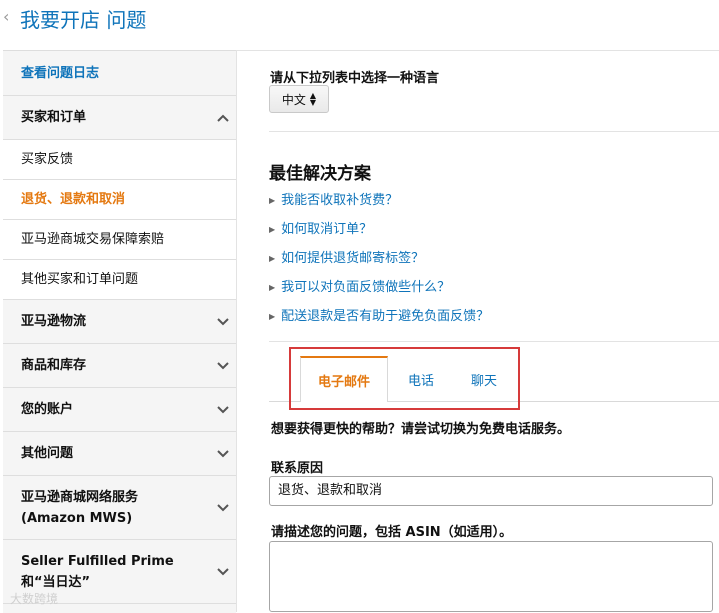 This screenshot has width=719, height=613. What do you see at coordinates (119, 508) in the screenshot?
I see `sidebar-item-amazon-mws: 亚马逊商城网络服务 (Amazon MWS)` at bounding box center [119, 508].